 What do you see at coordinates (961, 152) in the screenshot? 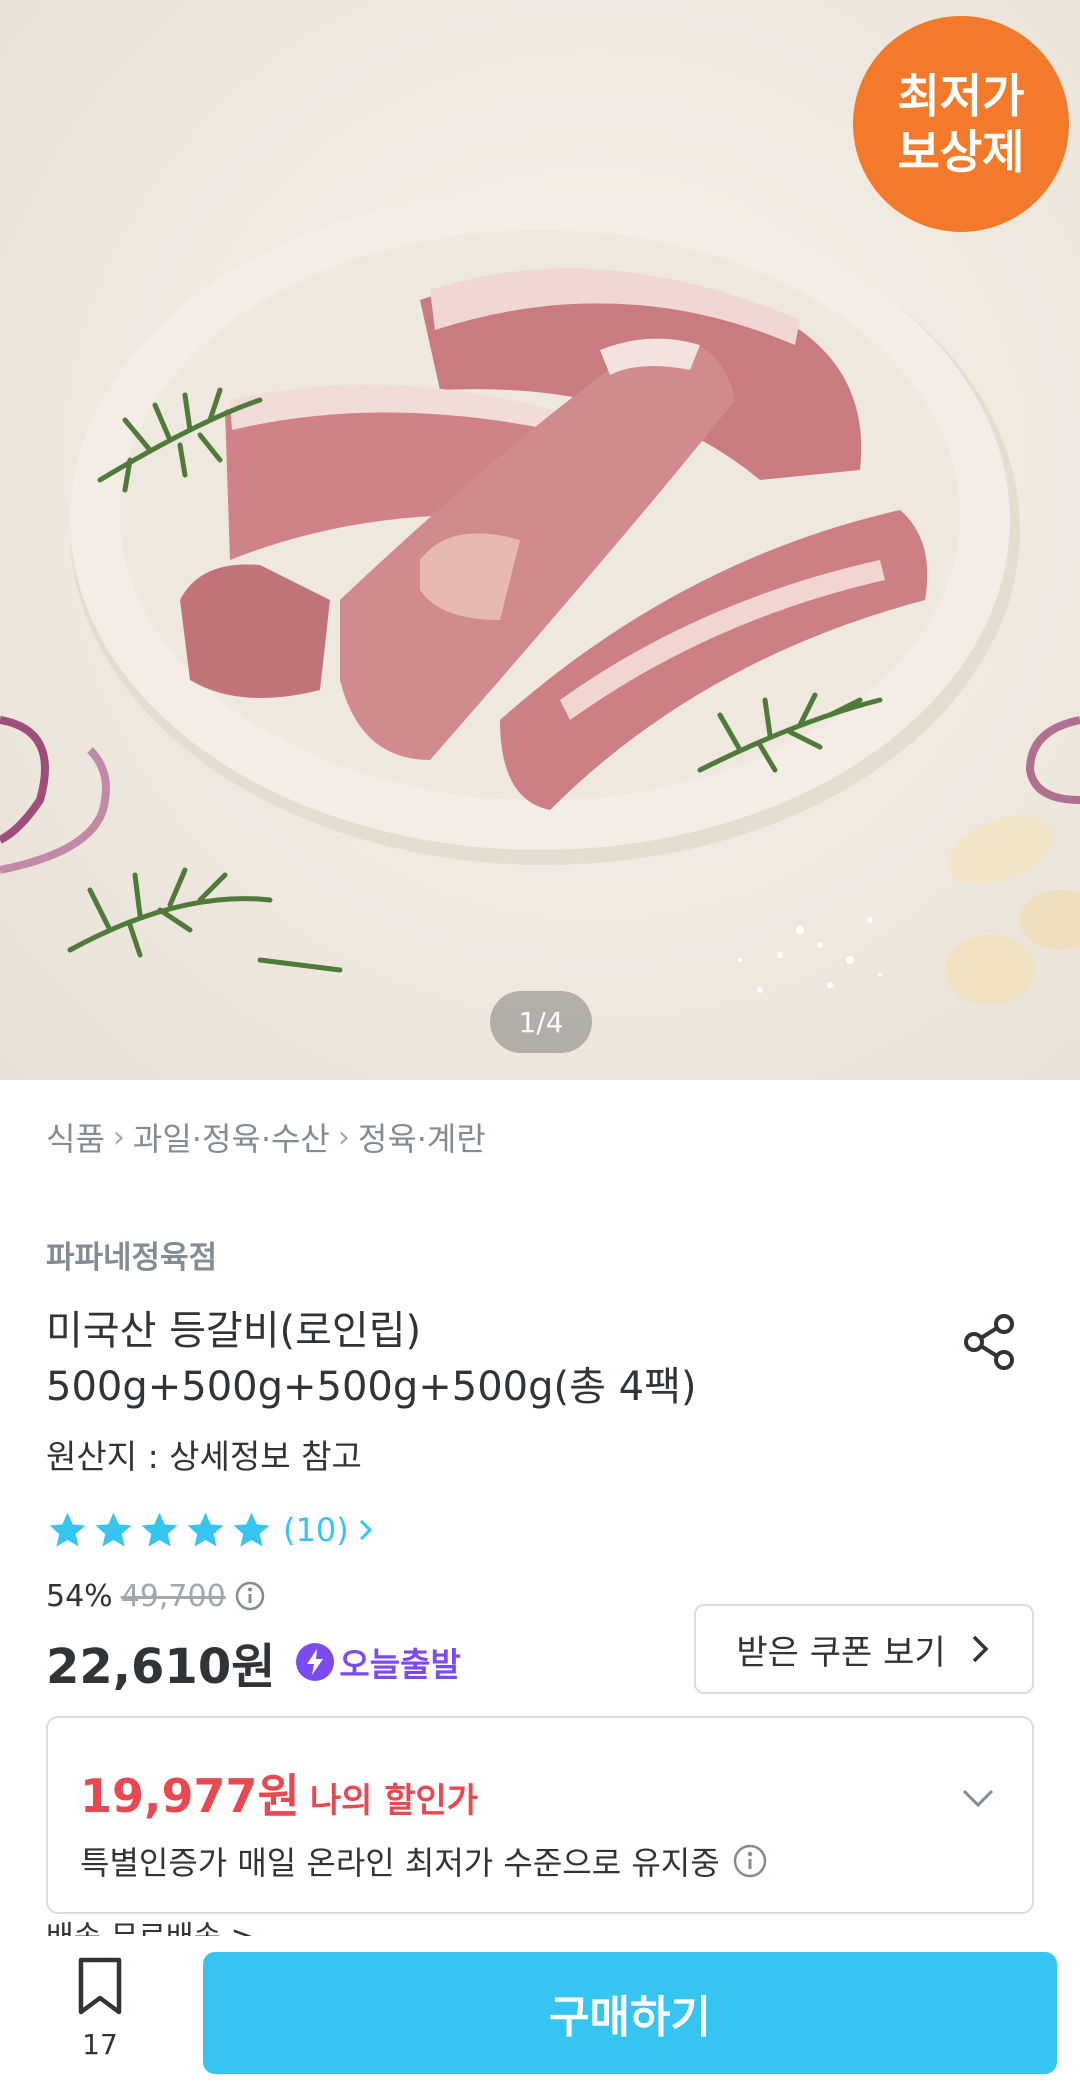
I see `badge-line2: 보상제` at bounding box center [961, 152].